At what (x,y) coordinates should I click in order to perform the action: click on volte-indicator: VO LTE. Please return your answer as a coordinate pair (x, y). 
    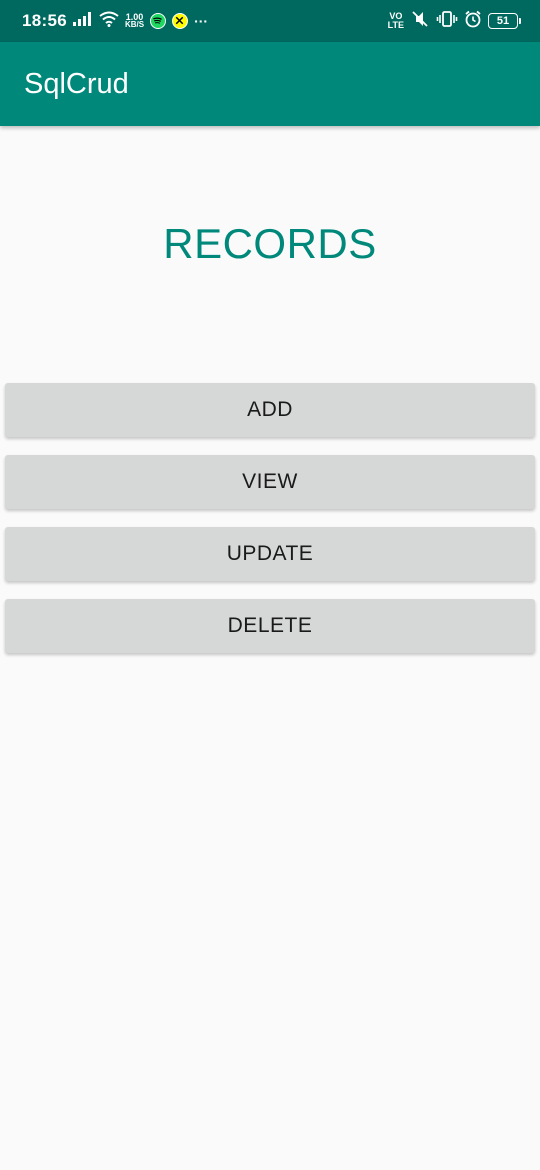
    Looking at the image, I should click on (396, 21).